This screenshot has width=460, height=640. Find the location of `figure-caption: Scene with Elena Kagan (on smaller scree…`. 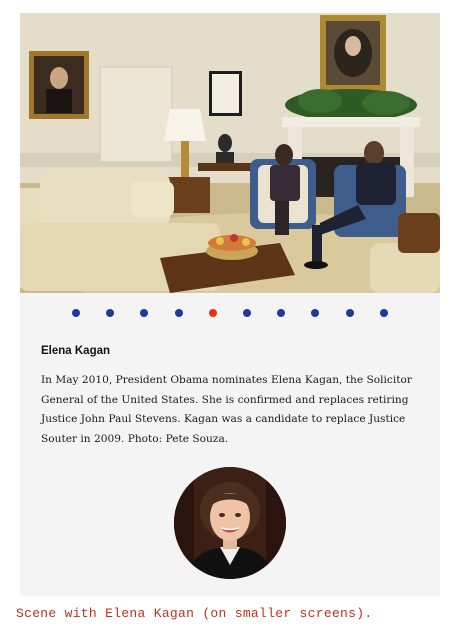

figure-caption: Scene with Elena Kagan (on smaller scree… is located at coordinates (194, 613).